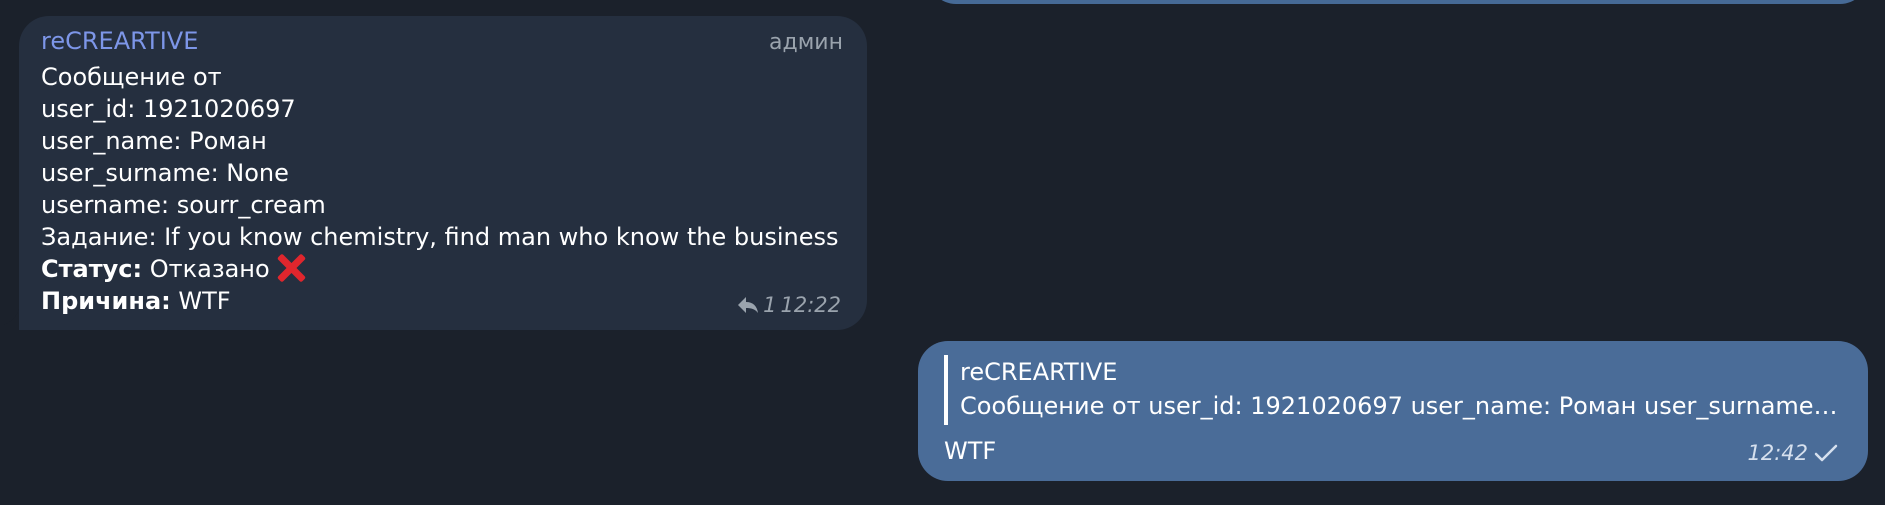 The width and height of the screenshot is (1885, 505). Describe the element at coordinates (106, 301) in the screenshot. I see `reason-label: Причина:` at that location.